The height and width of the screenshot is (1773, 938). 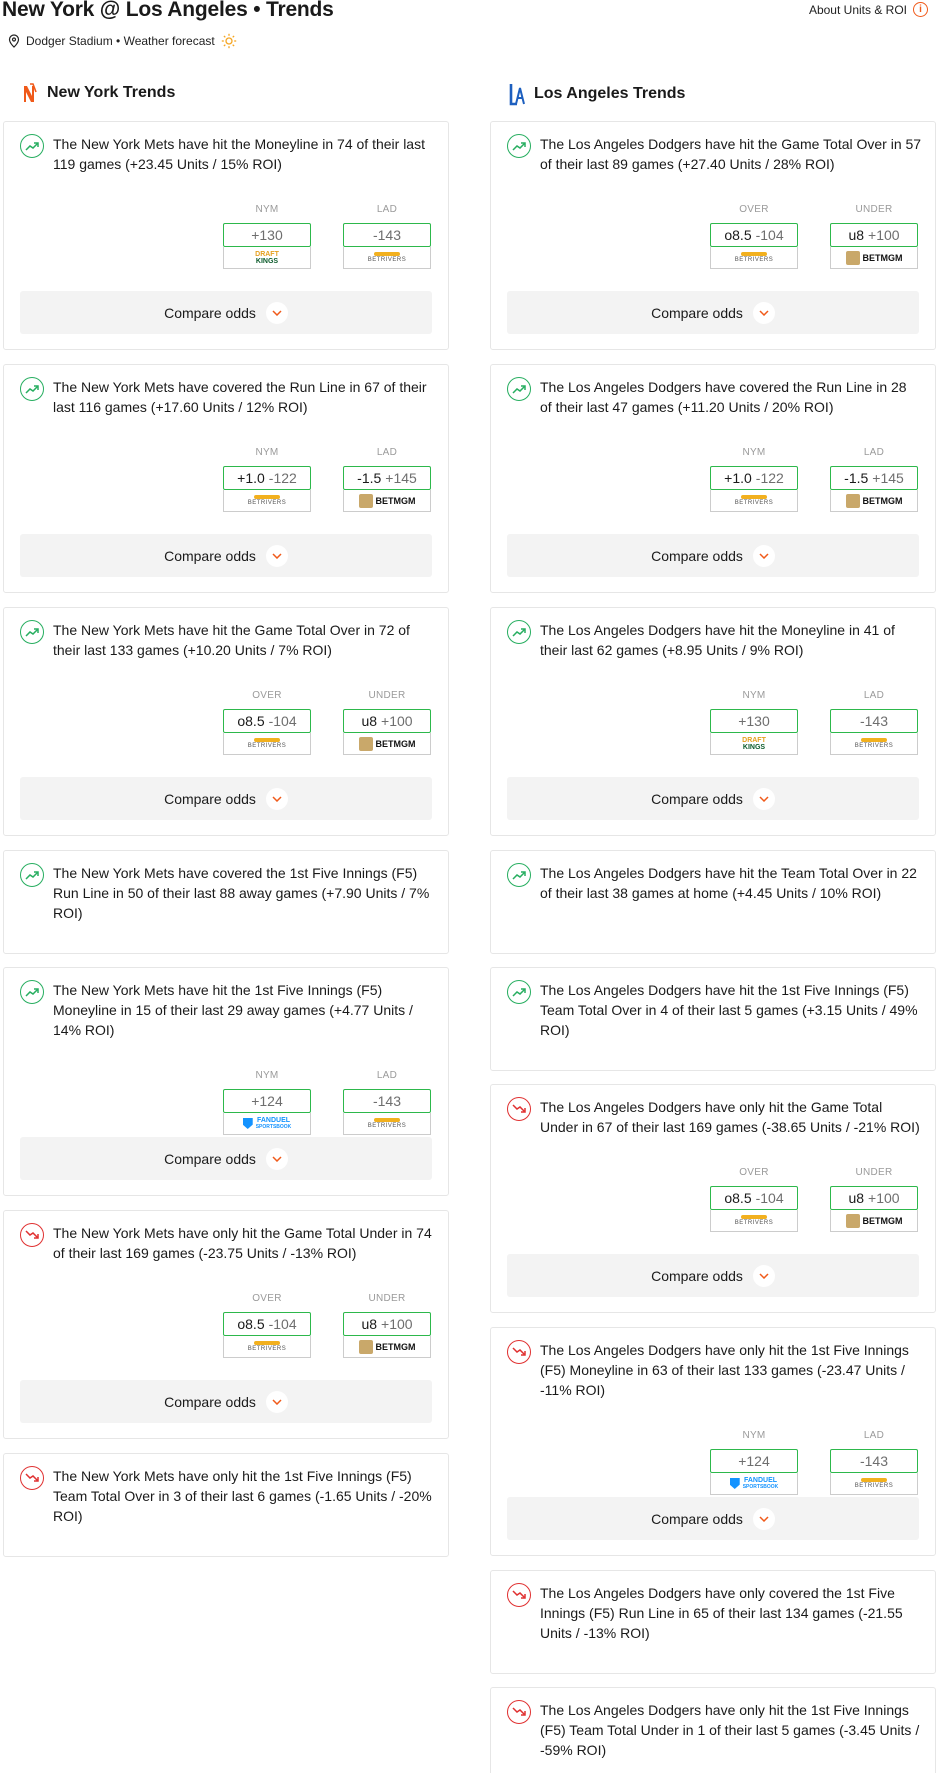 I want to click on odds-line: u8, so click(x=369, y=721).